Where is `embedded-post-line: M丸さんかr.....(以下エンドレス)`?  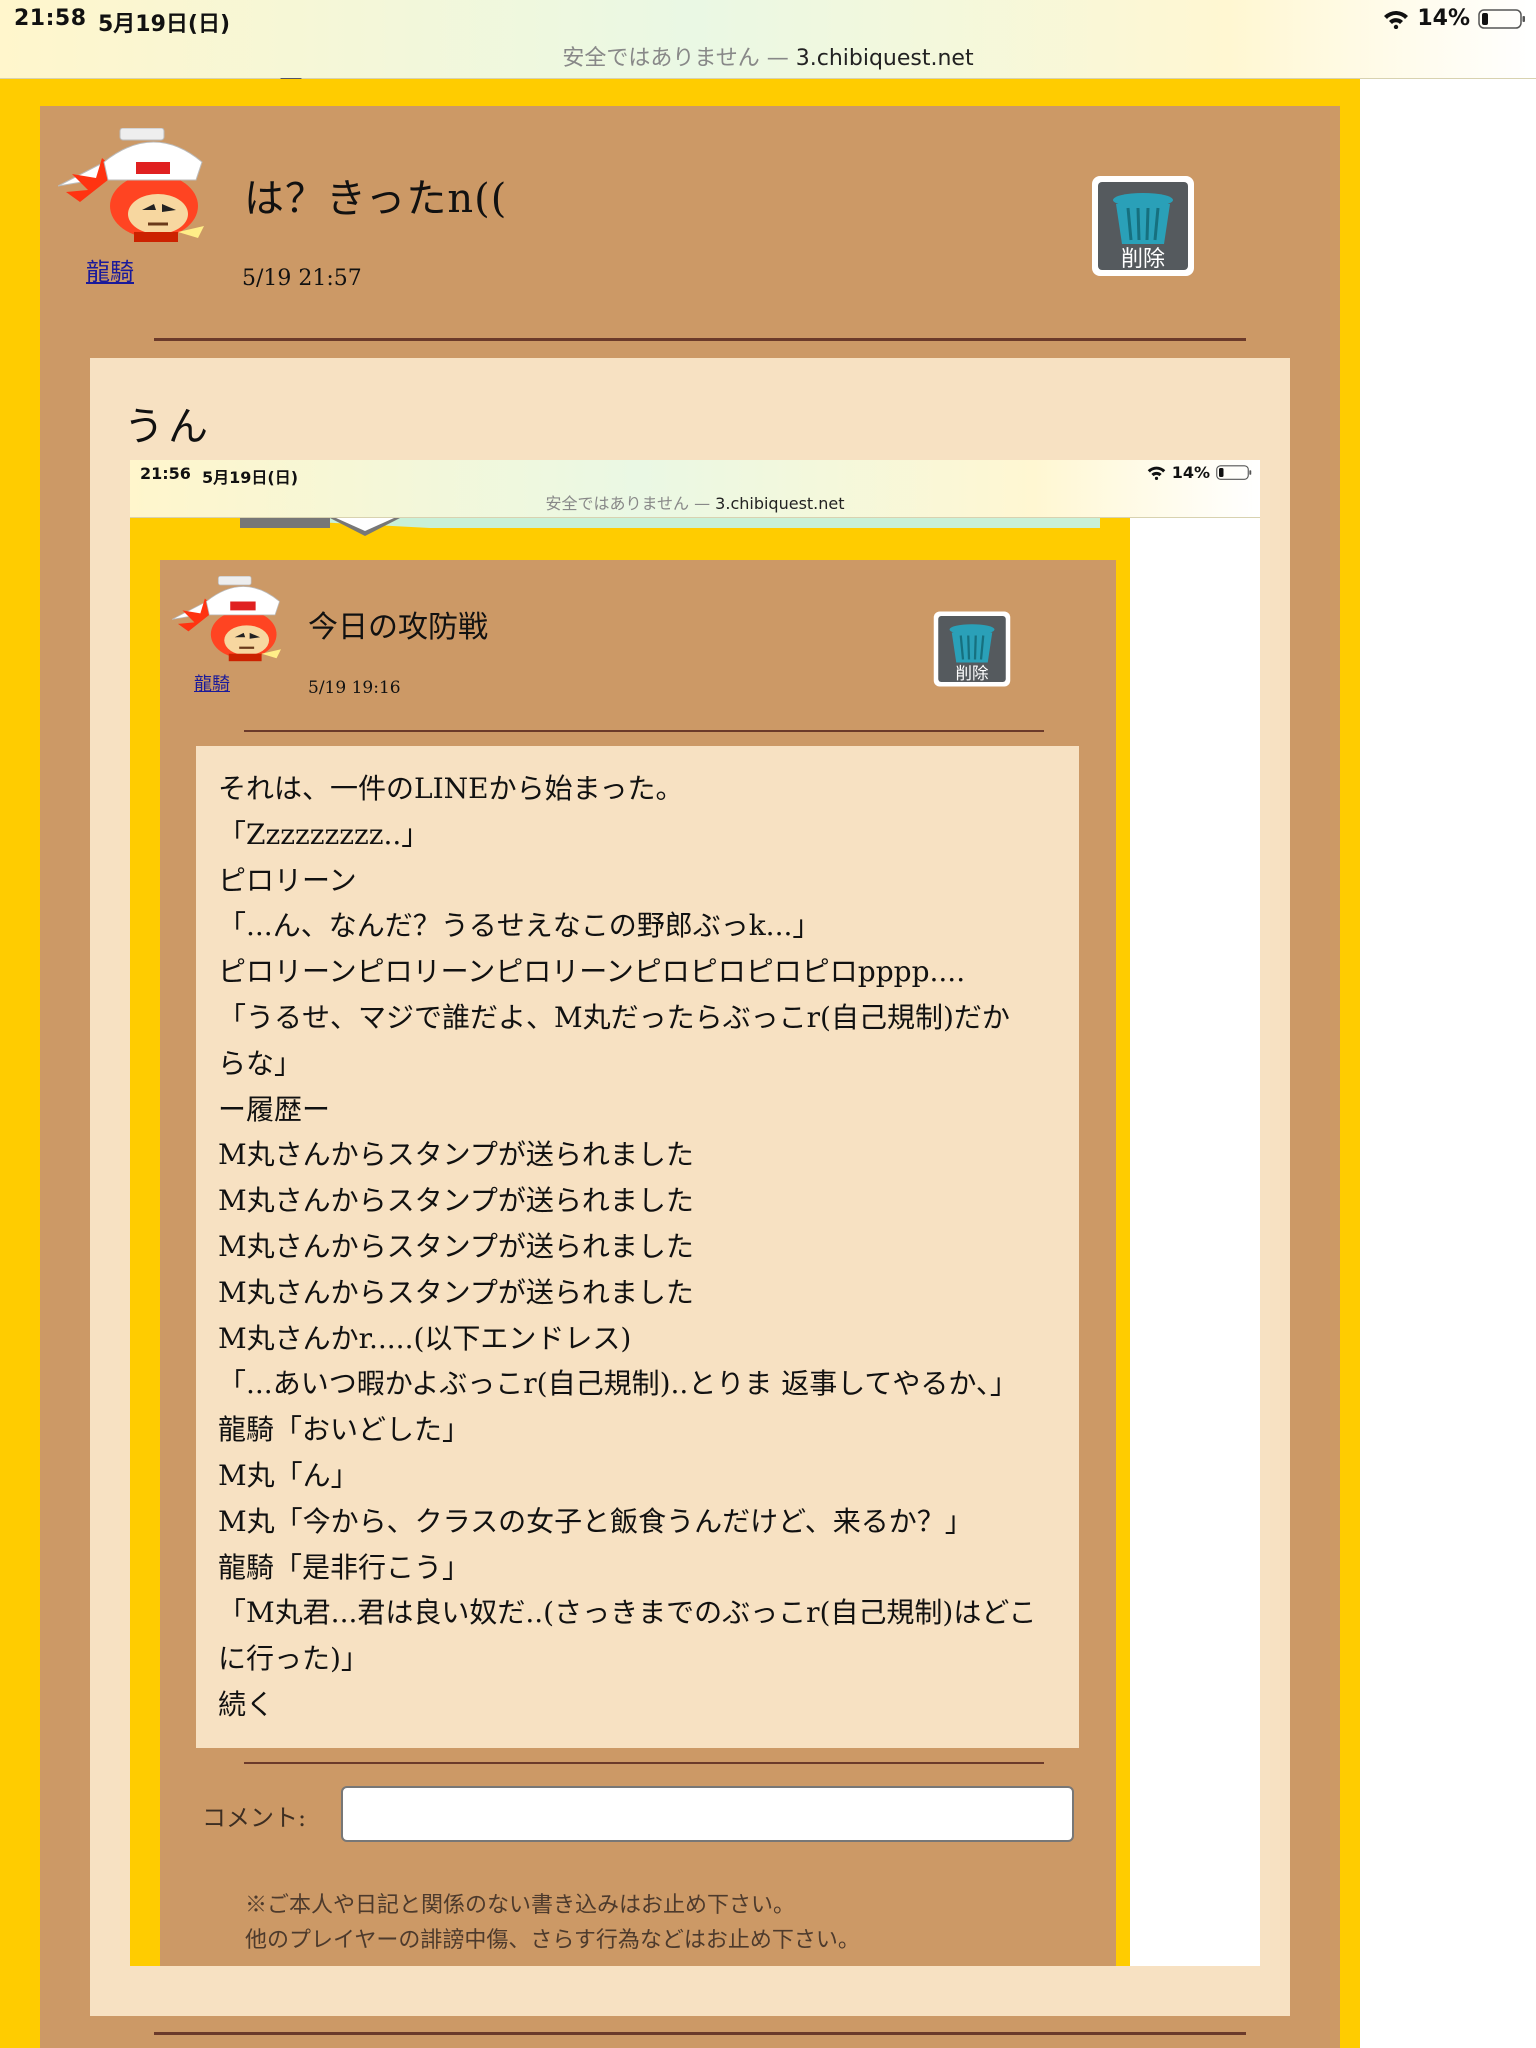
embedded-post-line: M丸さんかr.....(以下エンドレス) is located at coordinates (425, 1338).